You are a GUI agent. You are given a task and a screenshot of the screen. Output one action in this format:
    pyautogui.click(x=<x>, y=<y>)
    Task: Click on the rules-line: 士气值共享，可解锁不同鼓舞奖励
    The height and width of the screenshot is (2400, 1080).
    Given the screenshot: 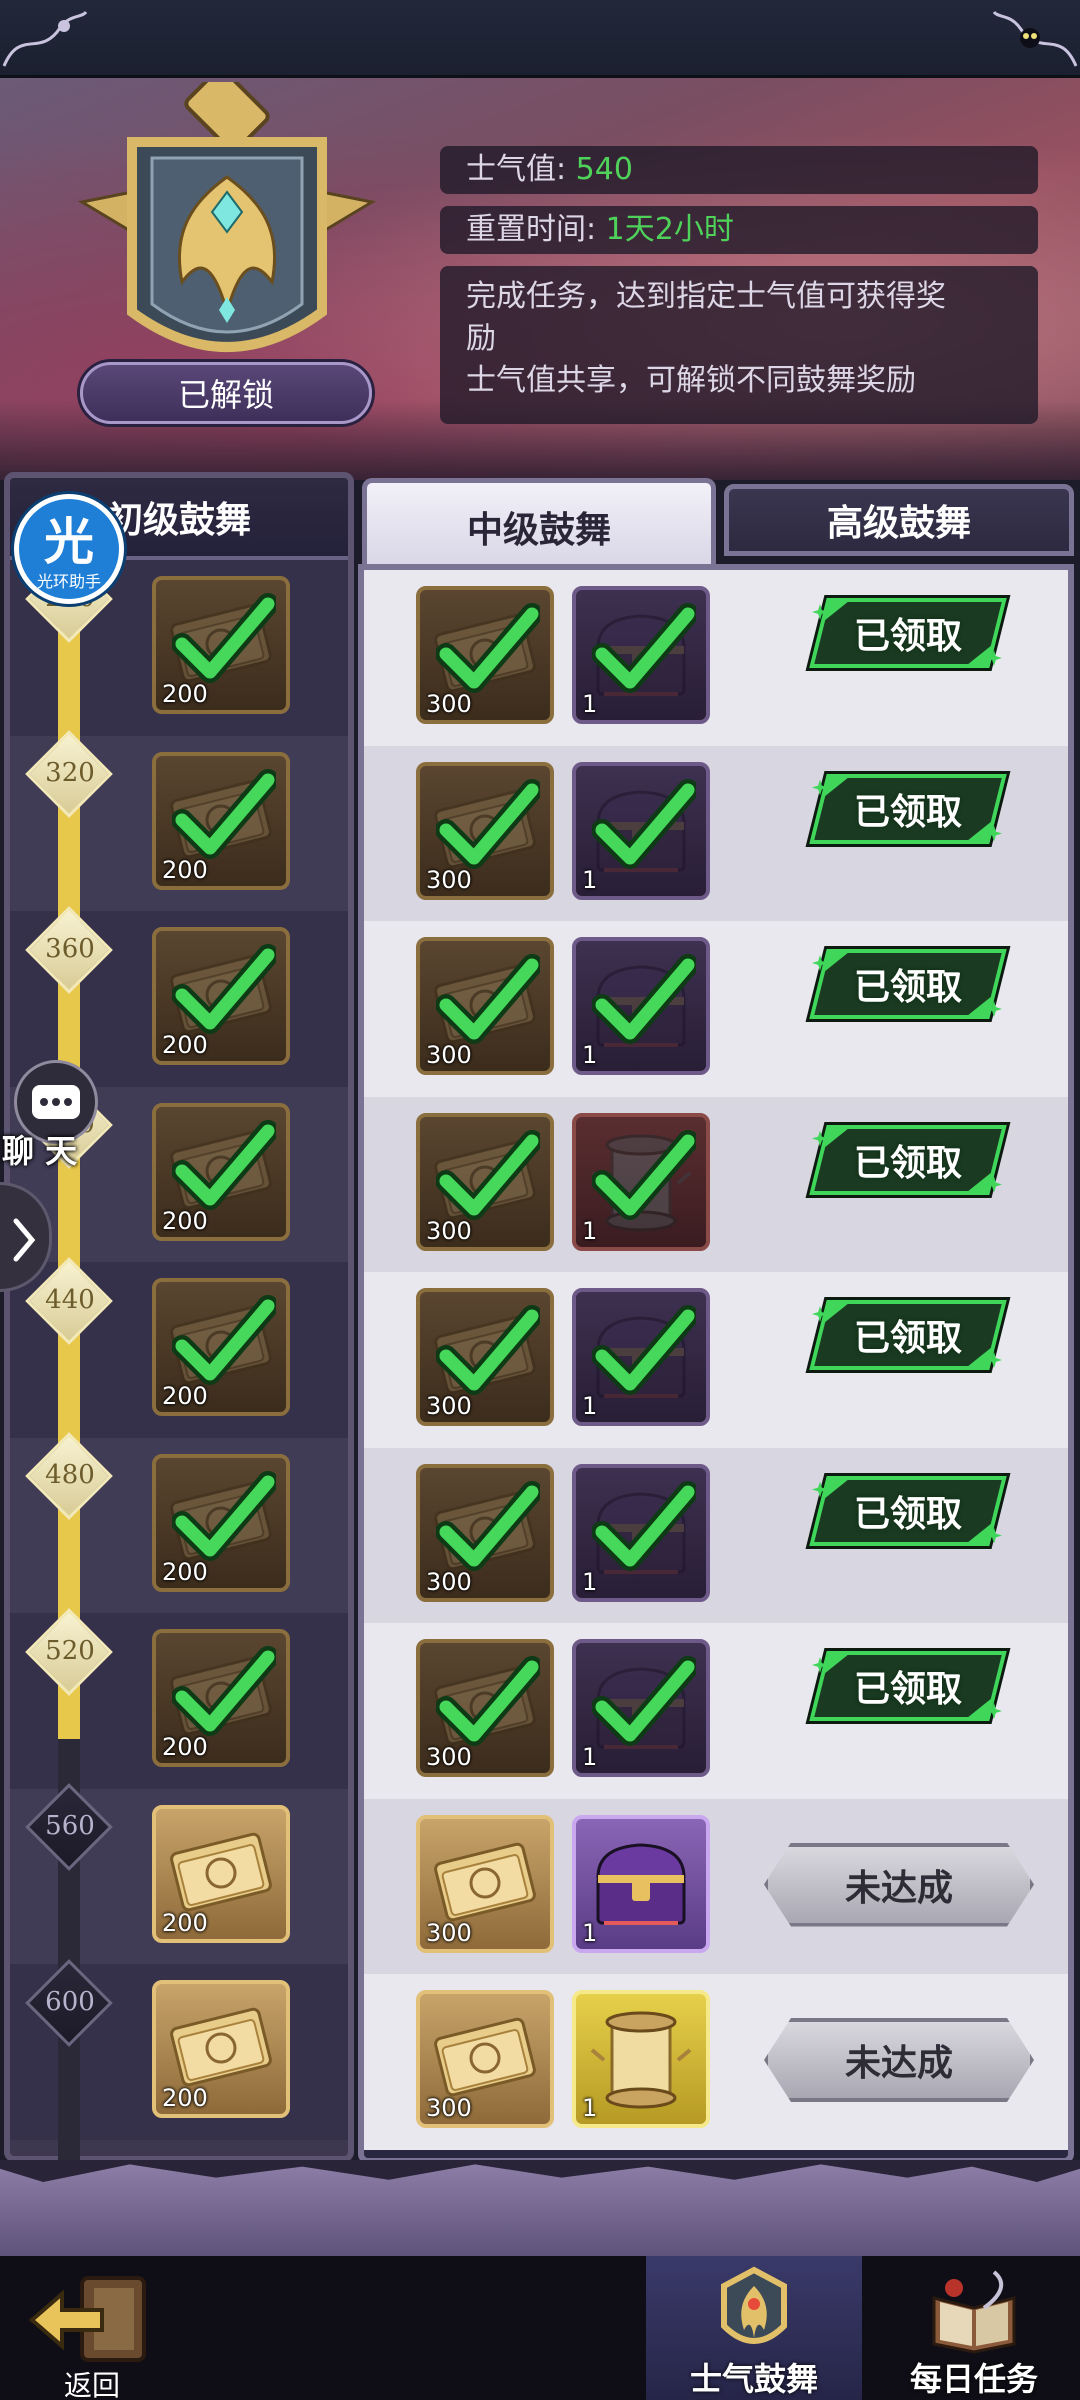 What is the action you would take?
    pyautogui.click(x=691, y=380)
    